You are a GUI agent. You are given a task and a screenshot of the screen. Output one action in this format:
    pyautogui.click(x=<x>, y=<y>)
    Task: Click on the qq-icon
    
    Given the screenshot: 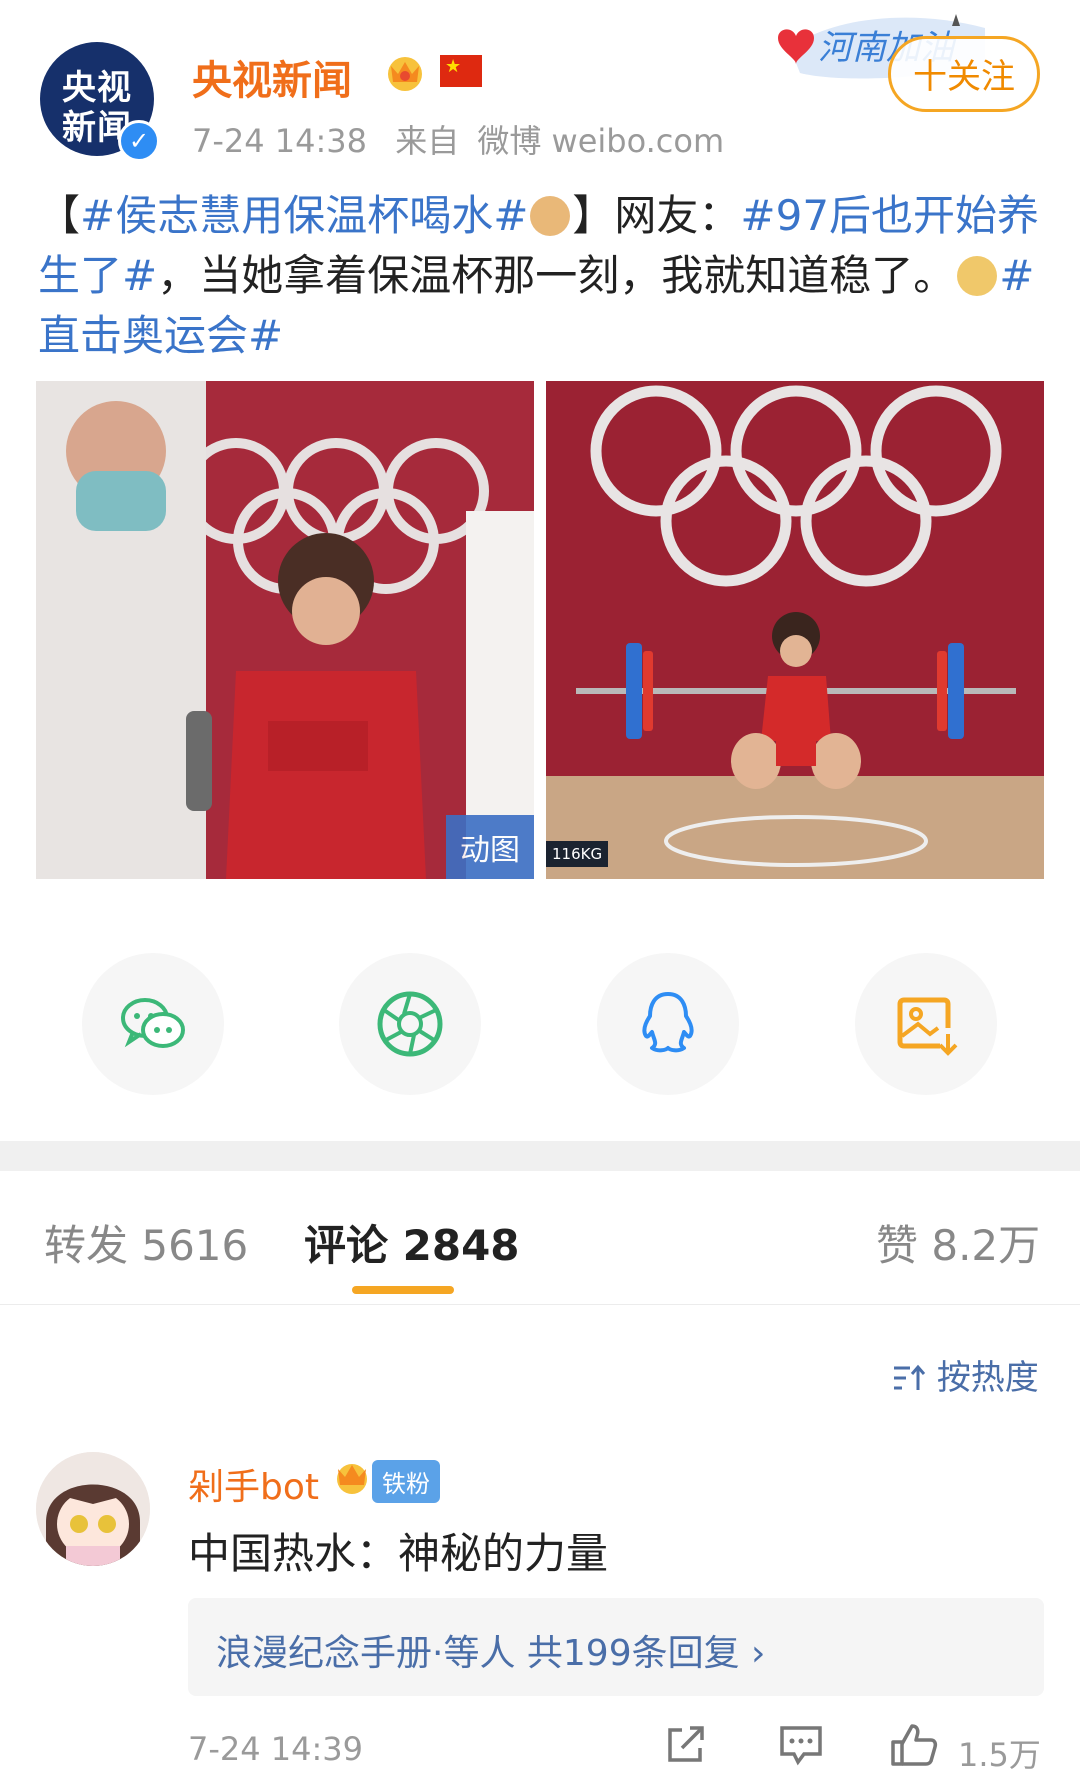 What is the action you would take?
    pyautogui.click(x=668, y=1022)
    